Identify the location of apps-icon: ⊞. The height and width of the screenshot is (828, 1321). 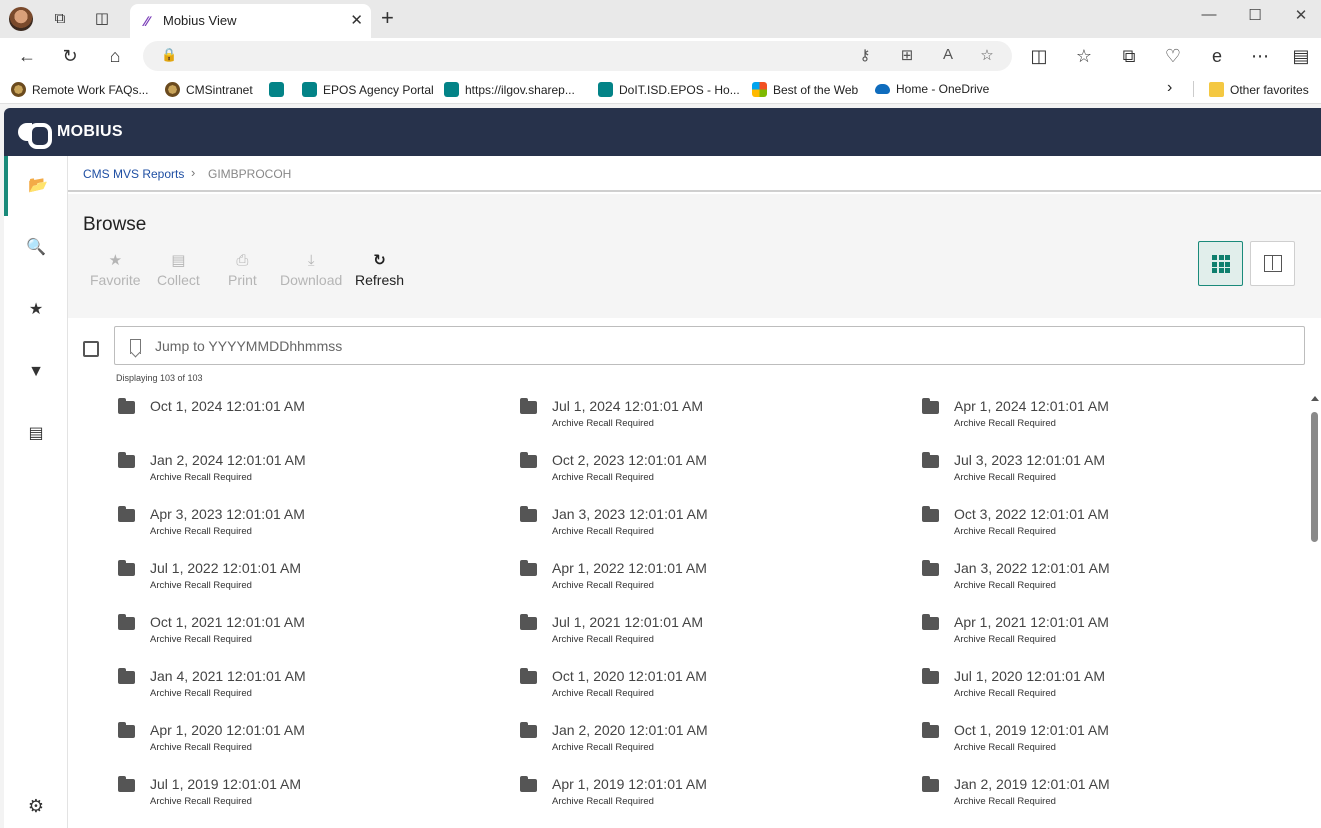
(907, 55).